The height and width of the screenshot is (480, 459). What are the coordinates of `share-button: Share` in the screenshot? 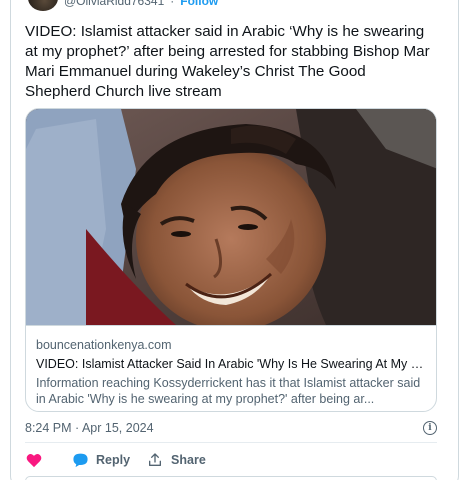 It's located at (176, 460).